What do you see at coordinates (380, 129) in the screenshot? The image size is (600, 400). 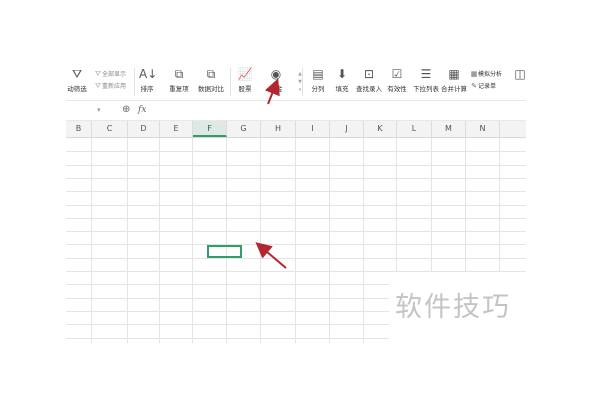 I see `column-header-k: K` at bounding box center [380, 129].